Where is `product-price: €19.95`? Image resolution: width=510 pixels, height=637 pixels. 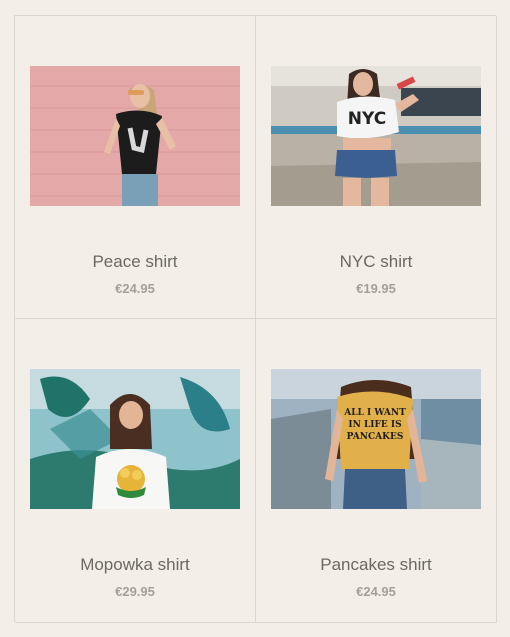 product-price: €19.95 is located at coordinates (376, 288).